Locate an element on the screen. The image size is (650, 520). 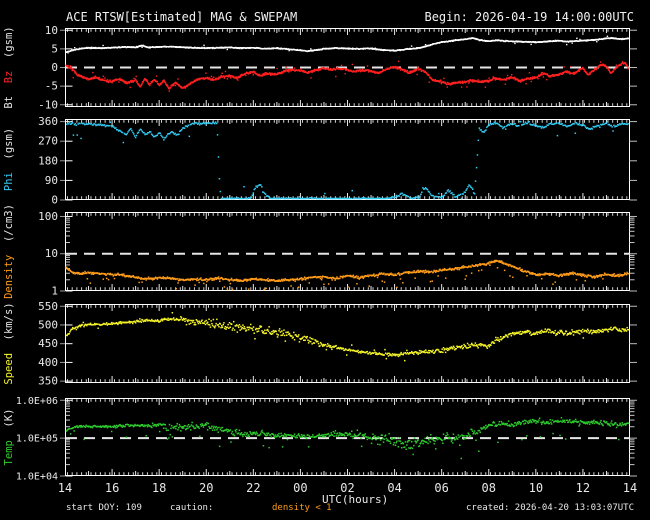
y-tick-label: 550 is located at coordinates (48, 306).